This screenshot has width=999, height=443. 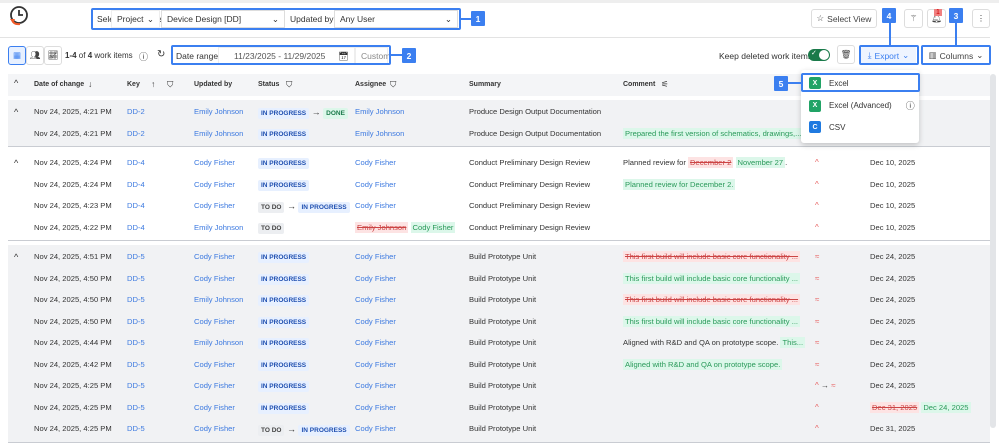 I want to click on select-view-button: ☆ Select View, so click(x=844, y=18).